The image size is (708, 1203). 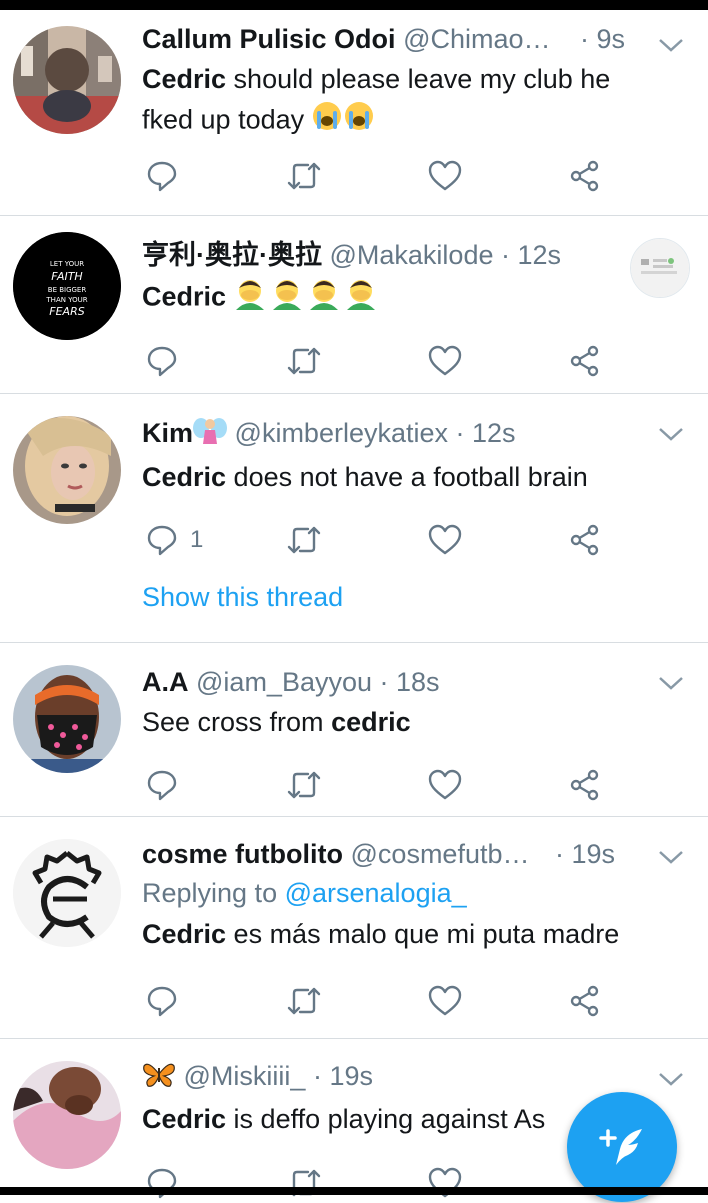 I want to click on media-thumbnail, so click(x=660, y=268).